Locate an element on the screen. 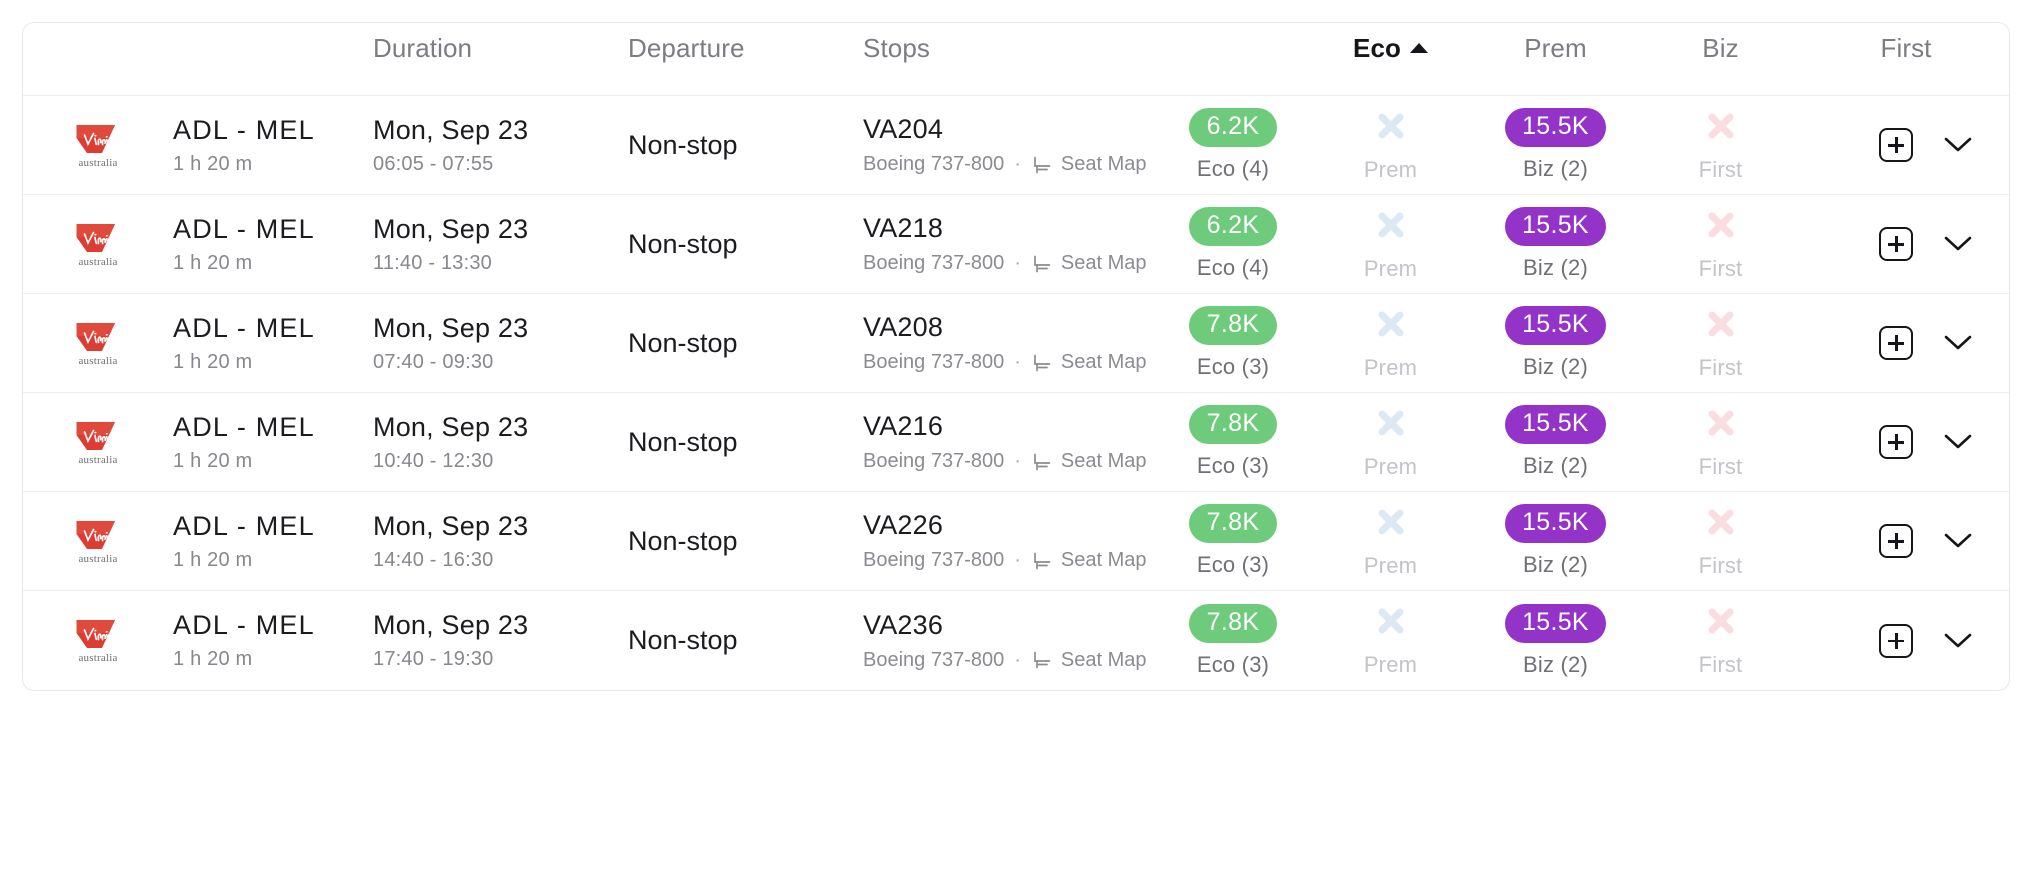 This screenshot has width=2032, height=878. column-header-duration: Duration is located at coordinates (500, 48).